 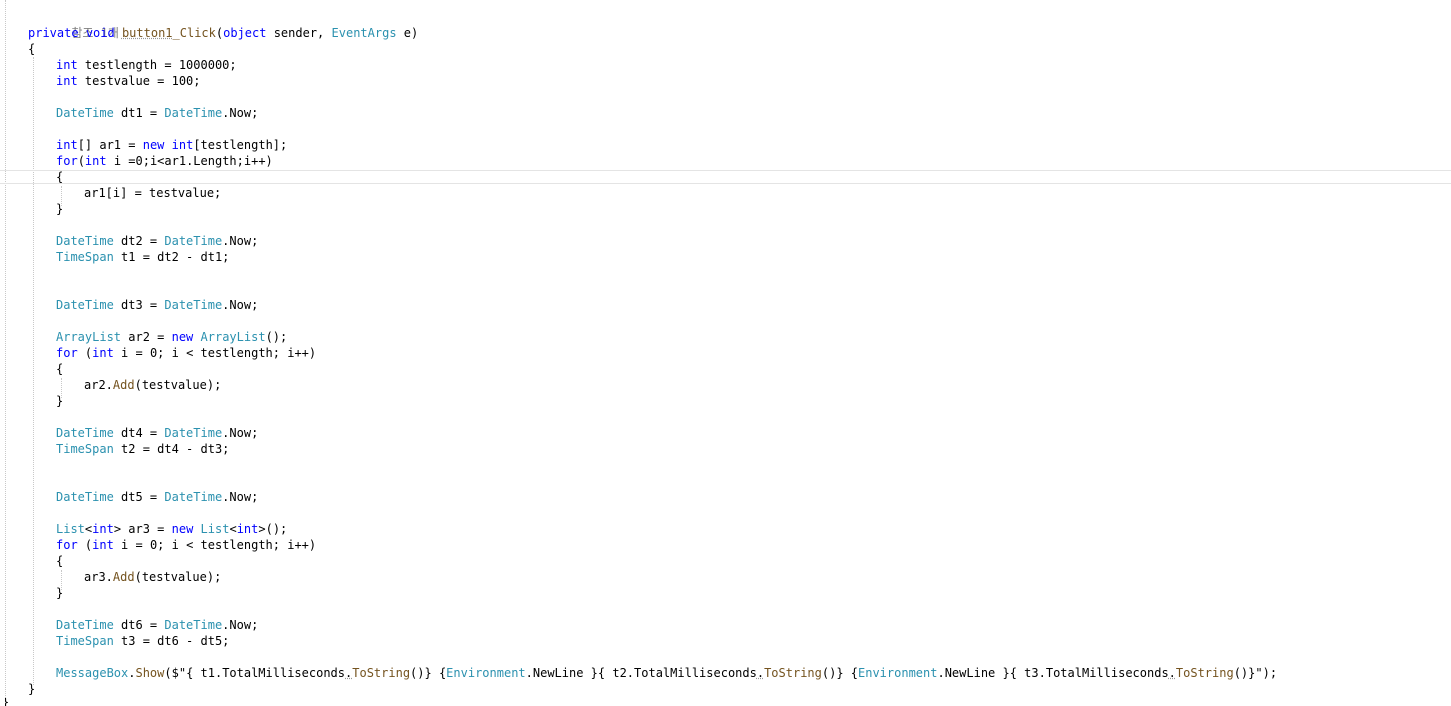 What do you see at coordinates (638, 113) in the screenshot?
I see `code-line: DateTime dt1 = DateTime.Now;` at bounding box center [638, 113].